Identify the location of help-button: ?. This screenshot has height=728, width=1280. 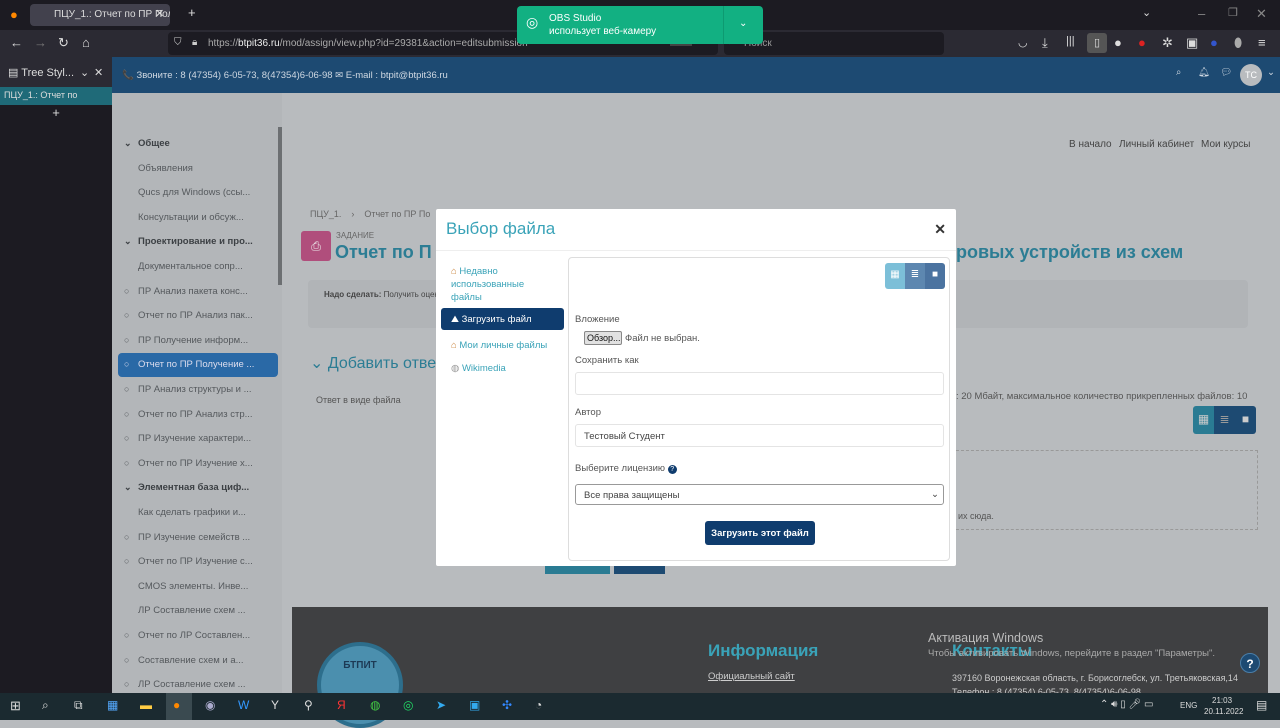
(1250, 663).